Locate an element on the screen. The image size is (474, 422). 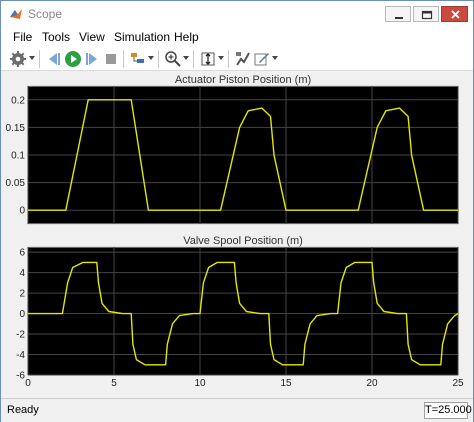
y-tick-label: 2 is located at coordinates (22, 294).